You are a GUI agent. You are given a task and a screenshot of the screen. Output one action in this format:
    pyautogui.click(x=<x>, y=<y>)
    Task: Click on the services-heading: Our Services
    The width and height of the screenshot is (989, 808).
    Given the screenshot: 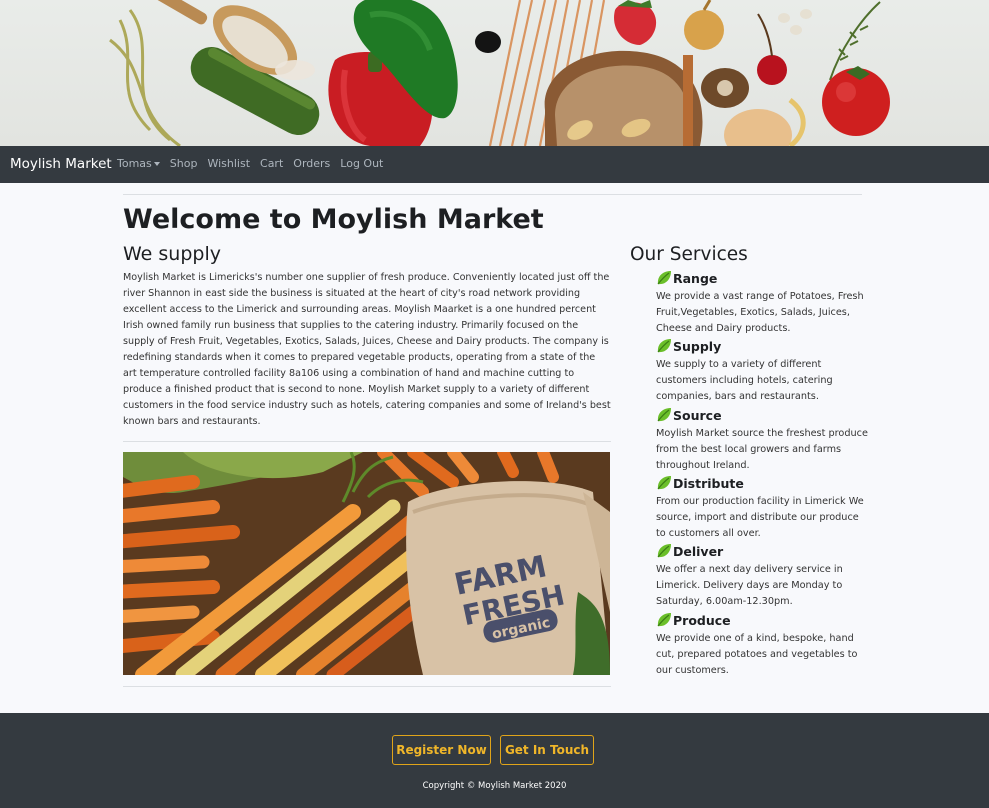 What is the action you would take?
    pyautogui.click(x=689, y=254)
    